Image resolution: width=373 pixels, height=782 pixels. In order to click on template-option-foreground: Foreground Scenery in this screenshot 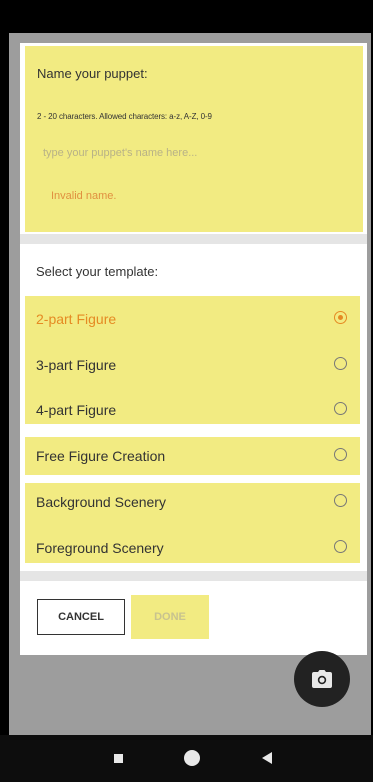, I will do `click(192, 549)`.